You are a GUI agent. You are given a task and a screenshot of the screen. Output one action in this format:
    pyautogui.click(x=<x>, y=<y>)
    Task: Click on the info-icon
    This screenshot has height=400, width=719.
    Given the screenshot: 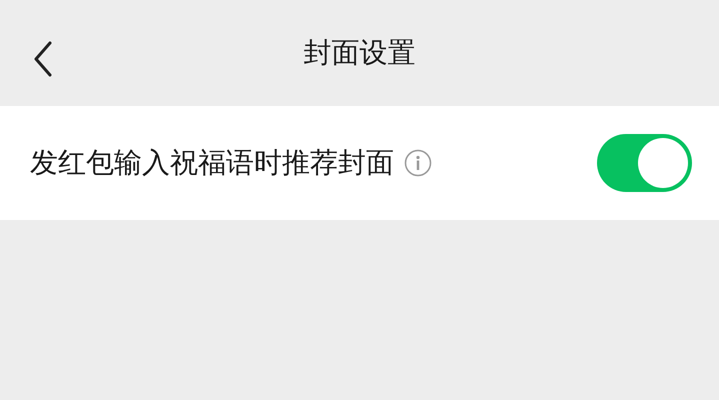 What is the action you would take?
    pyautogui.click(x=418, y=163)
    